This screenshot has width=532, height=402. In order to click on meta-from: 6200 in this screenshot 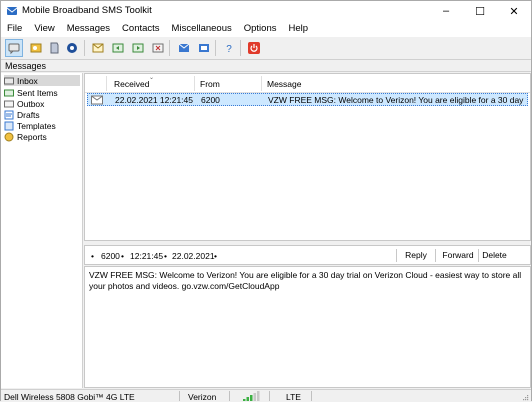, I will do `click(110, 256)`.